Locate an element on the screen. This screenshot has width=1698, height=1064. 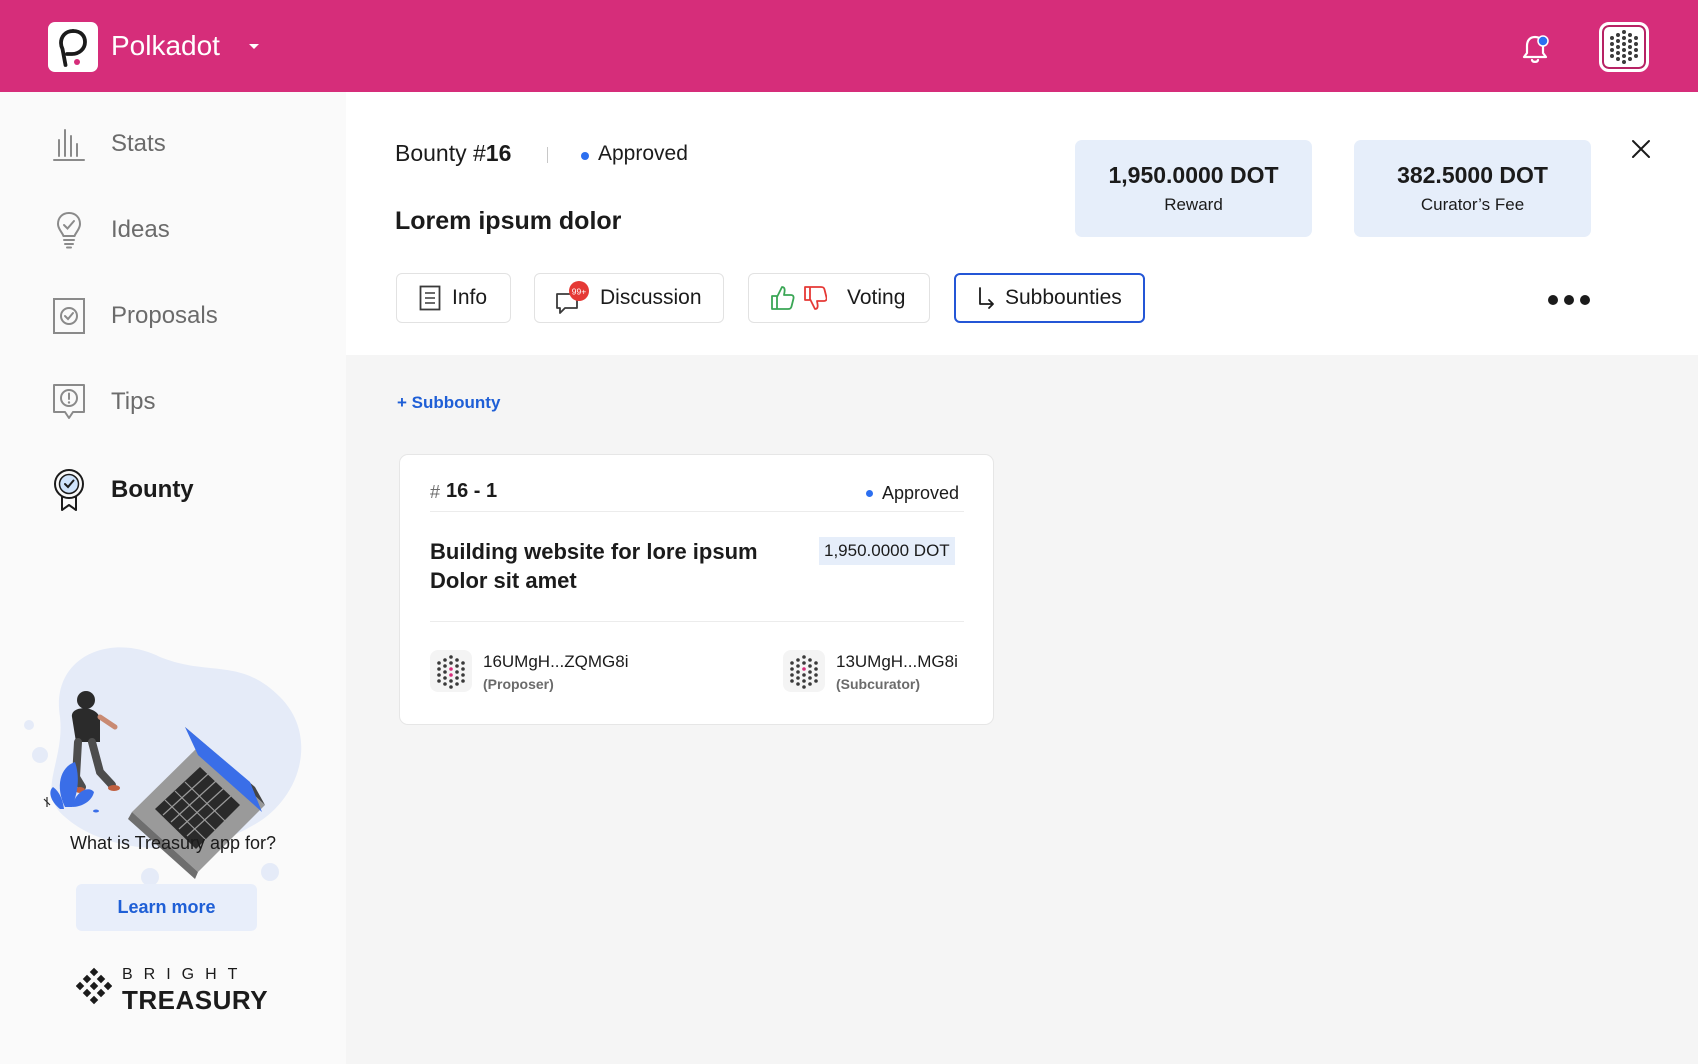
promo-text: What is Treasury app for? is located at coordinates (173, 843).